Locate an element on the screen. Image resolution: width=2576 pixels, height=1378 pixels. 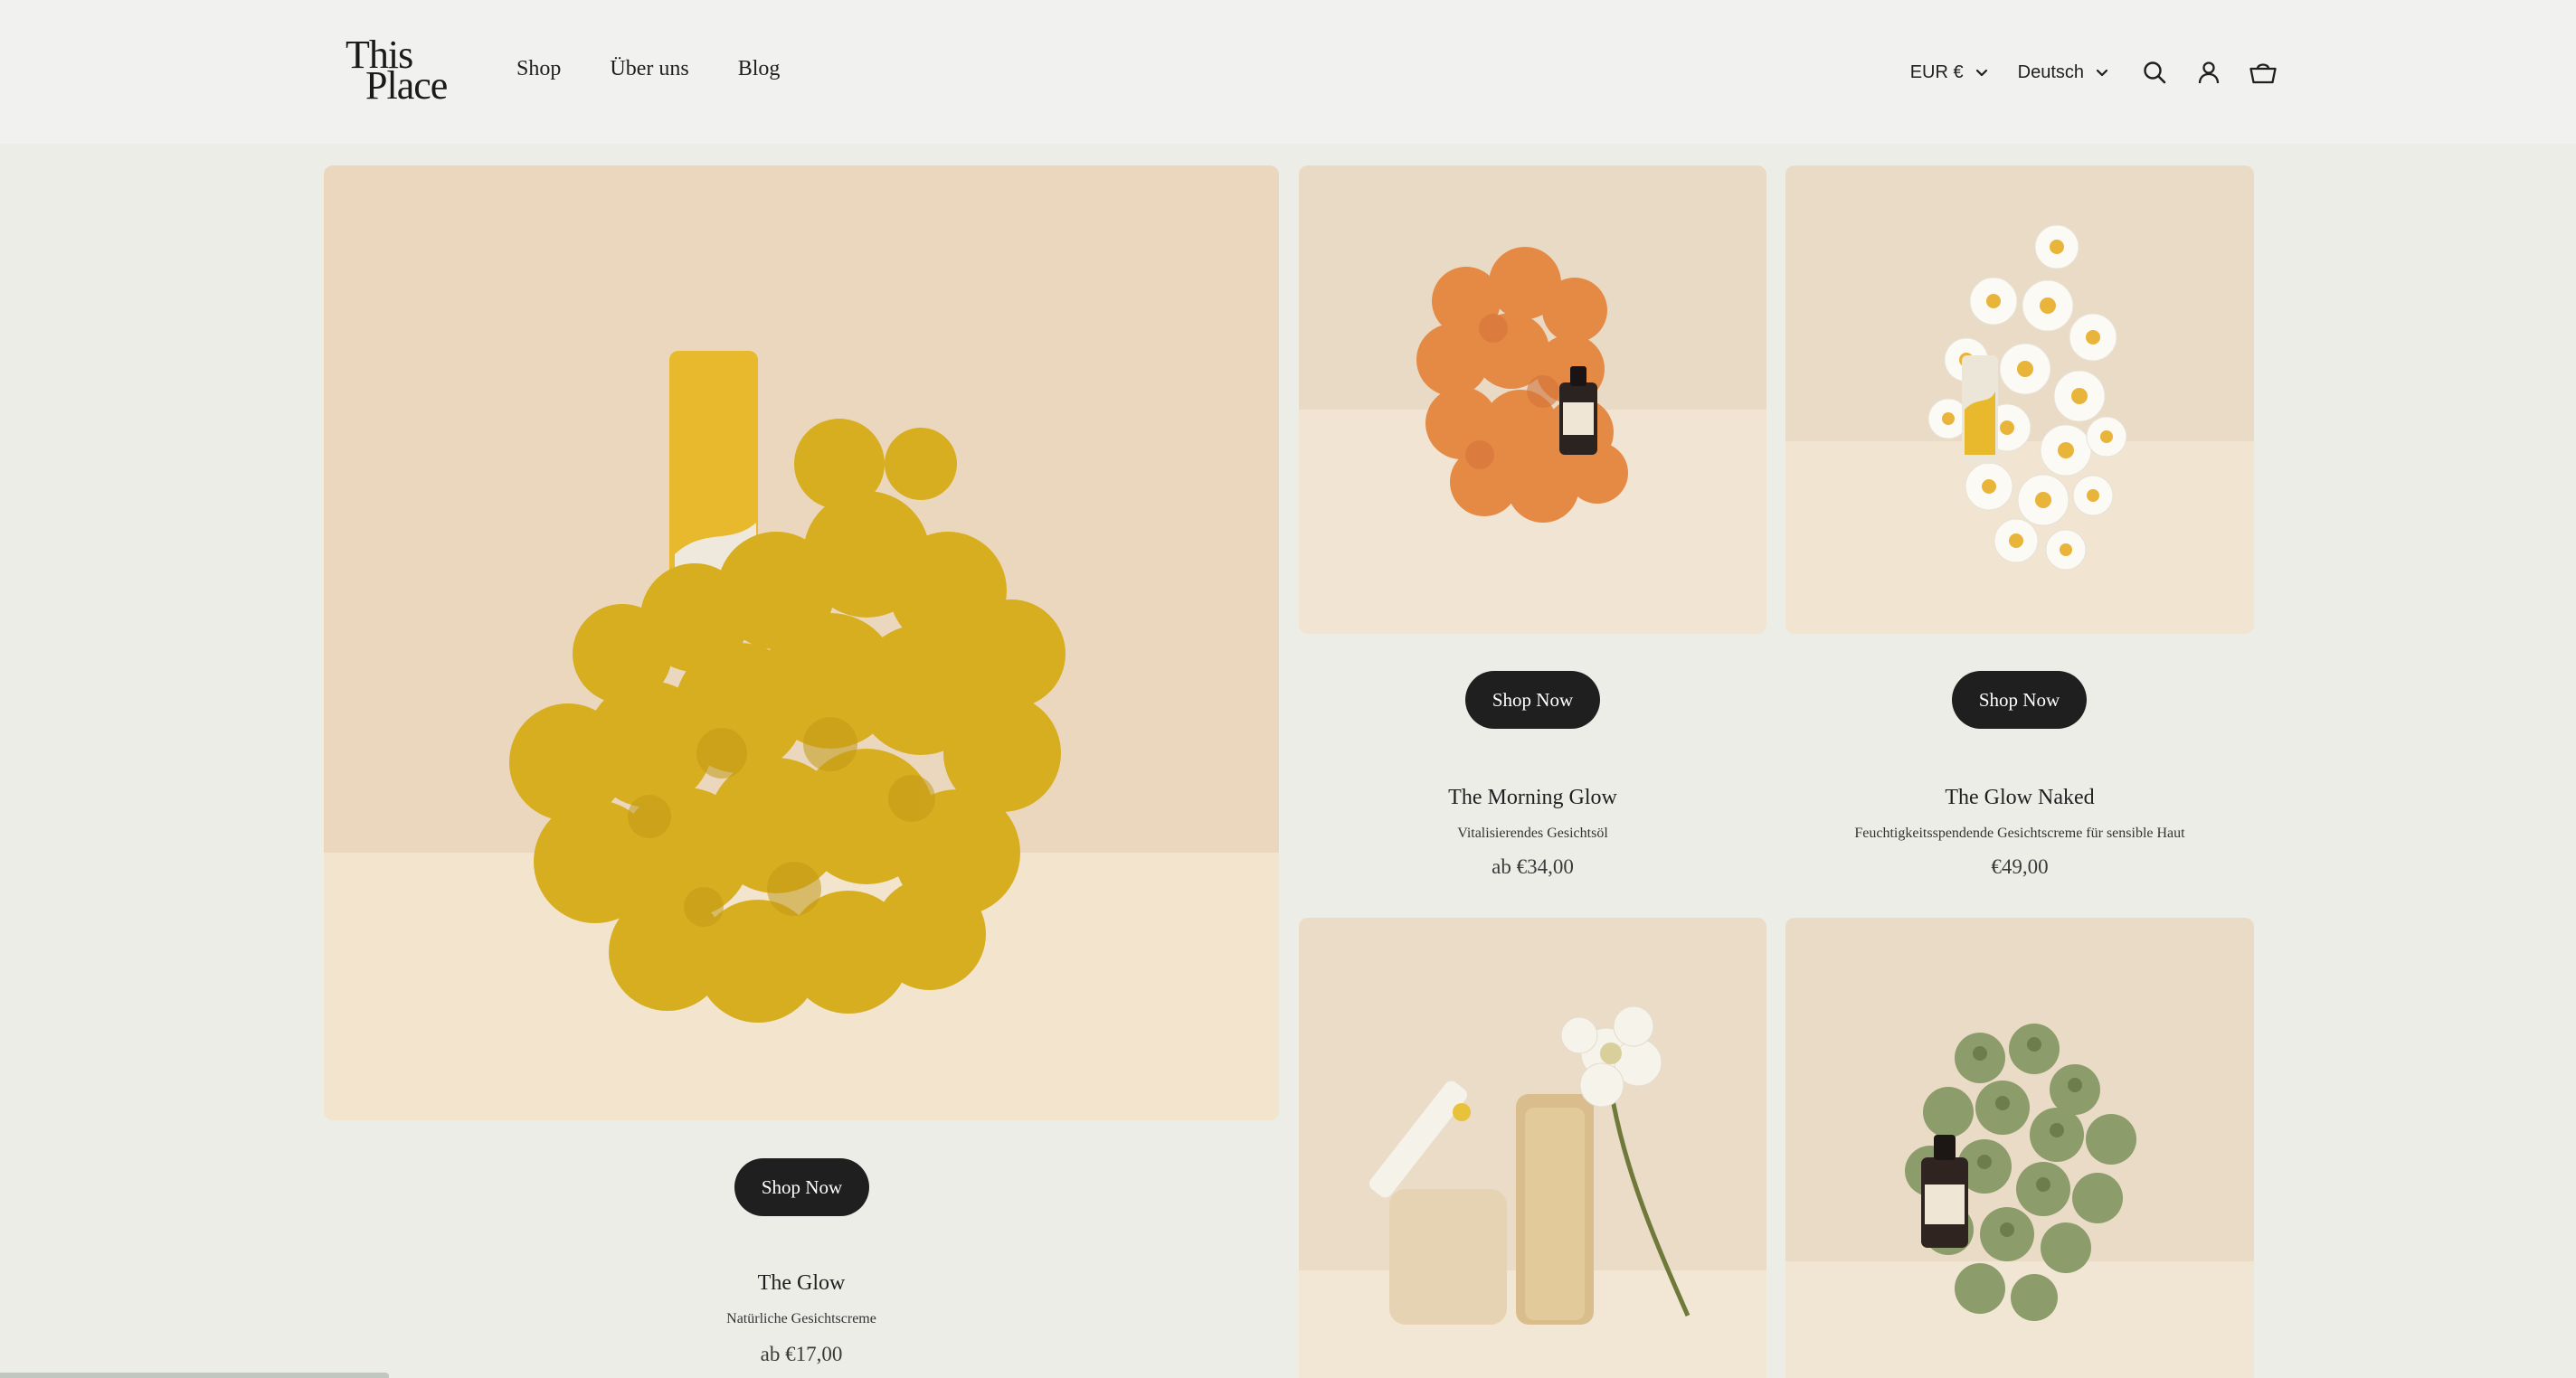
product-price: ab €17,00 is located at coordinates (801, 1354).